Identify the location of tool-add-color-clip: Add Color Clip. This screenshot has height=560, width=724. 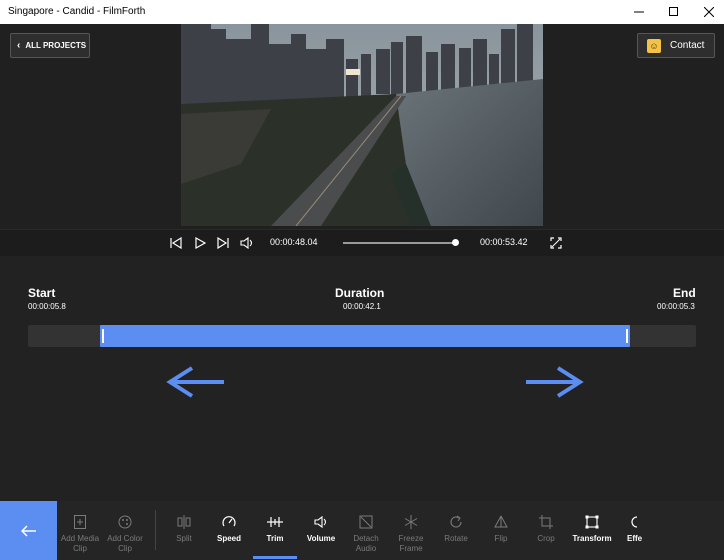
(125, 530).